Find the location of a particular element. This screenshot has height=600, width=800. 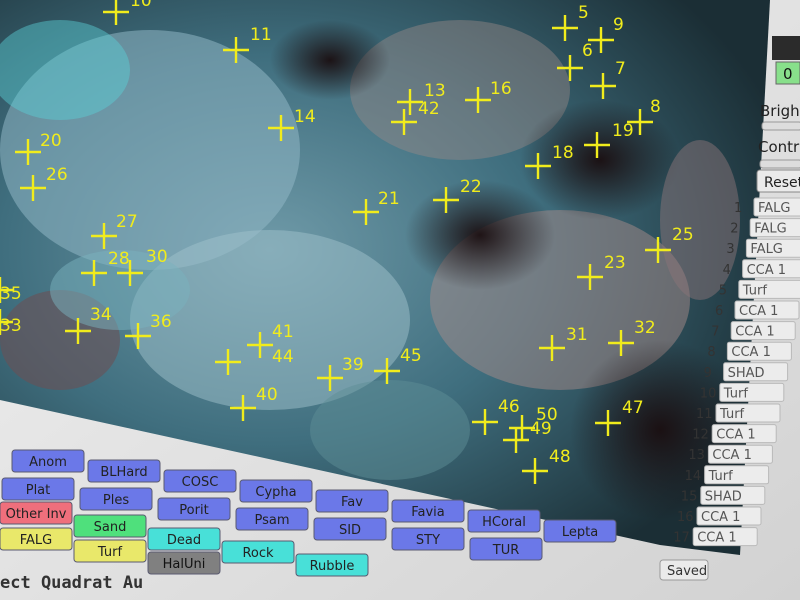

point-label-39: 39 is located at coordinates (353, 365).